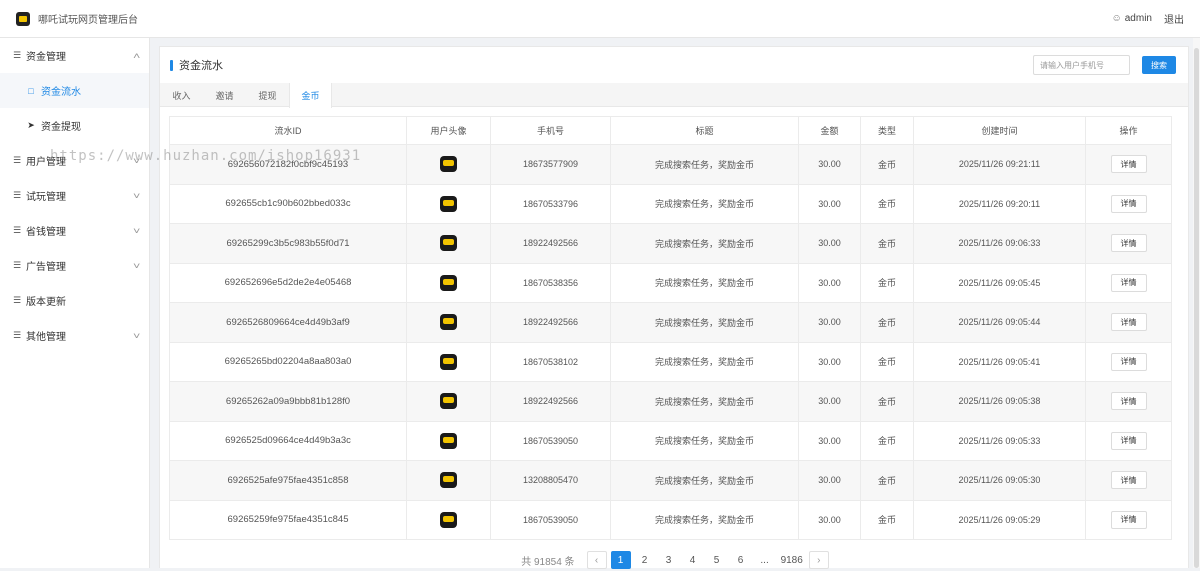 This screenshot has width=1200, height=571. Describe the element at coordinates (1174, 18) in the screenshot. I see `logout-link: 退出` at that location.